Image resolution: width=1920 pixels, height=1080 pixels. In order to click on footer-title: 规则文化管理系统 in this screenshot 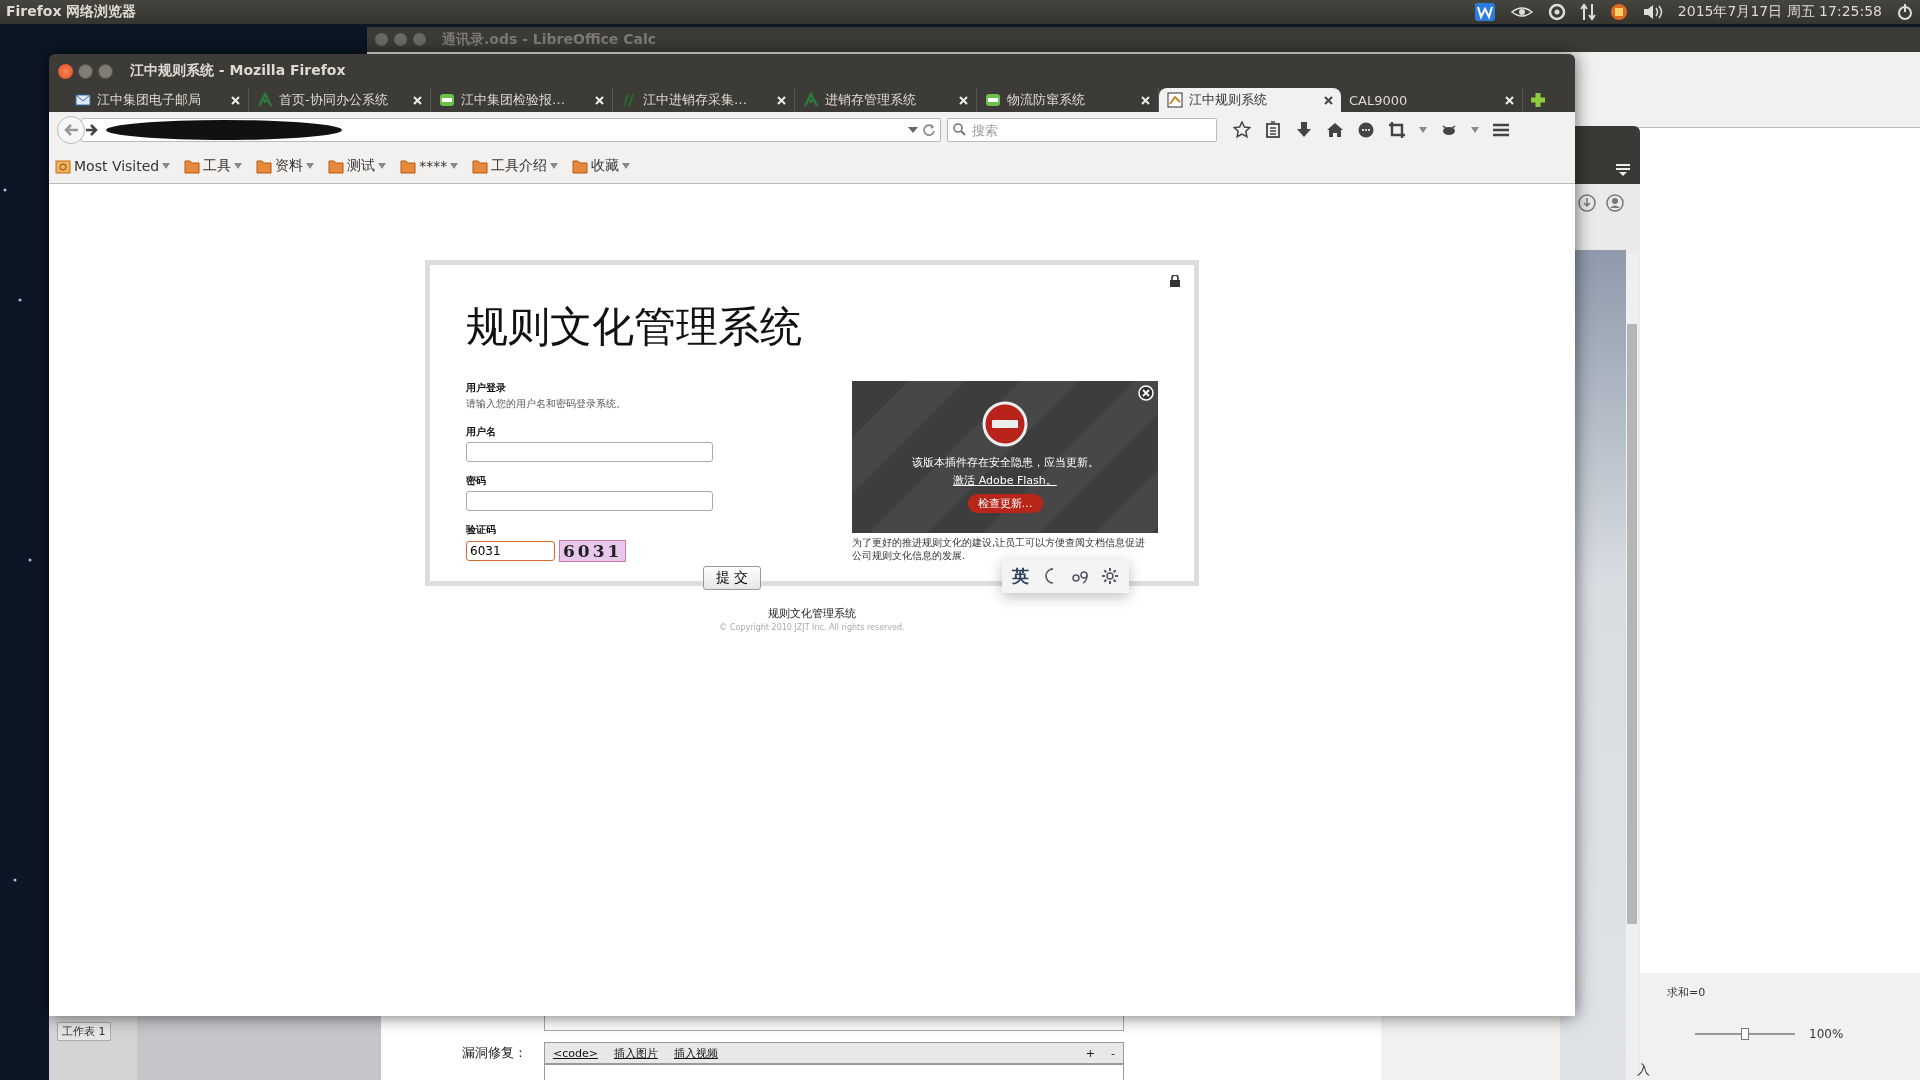, I will do `click(812, 613)`.